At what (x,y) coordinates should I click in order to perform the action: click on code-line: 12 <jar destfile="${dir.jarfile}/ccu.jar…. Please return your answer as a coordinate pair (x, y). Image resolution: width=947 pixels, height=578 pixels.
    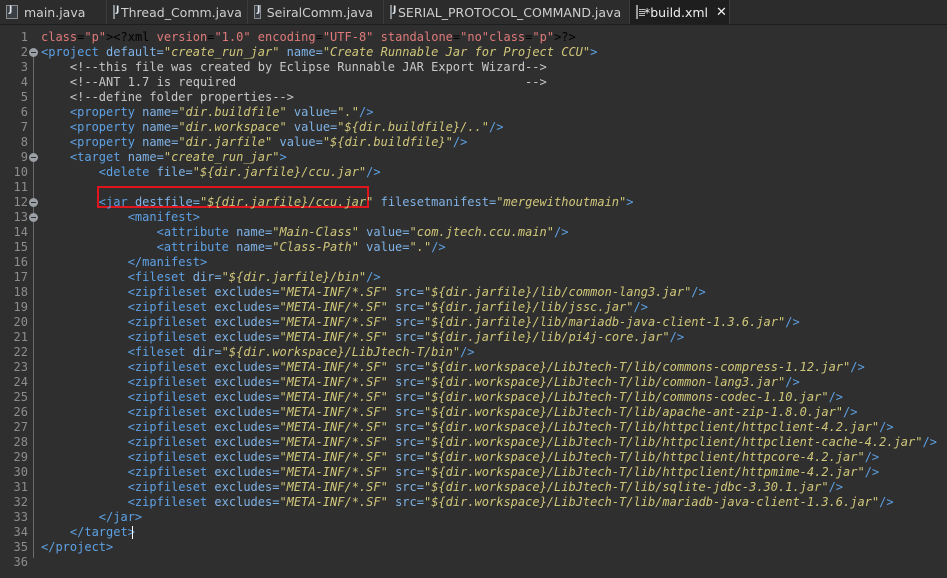
    Looking at the image, I should click on (473, 202).